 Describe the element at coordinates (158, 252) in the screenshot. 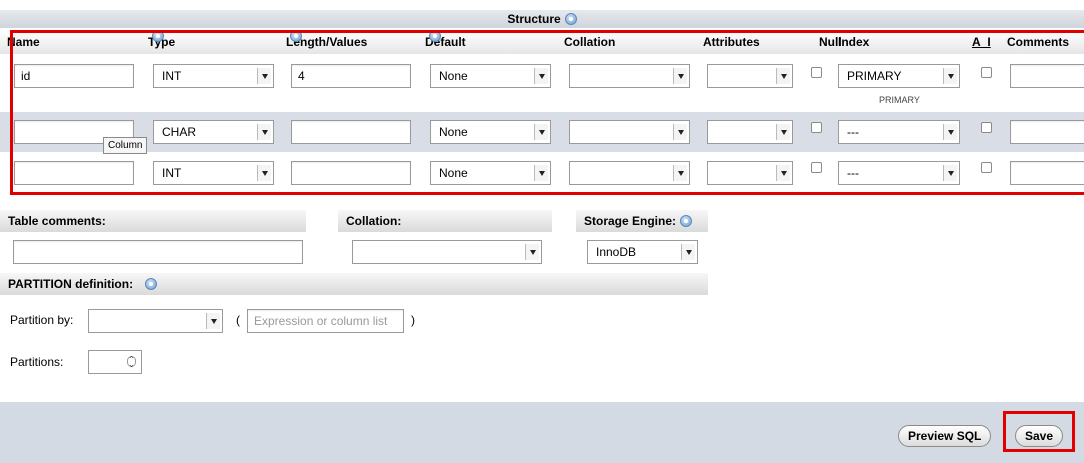

I see `table-comments-input` at that location.